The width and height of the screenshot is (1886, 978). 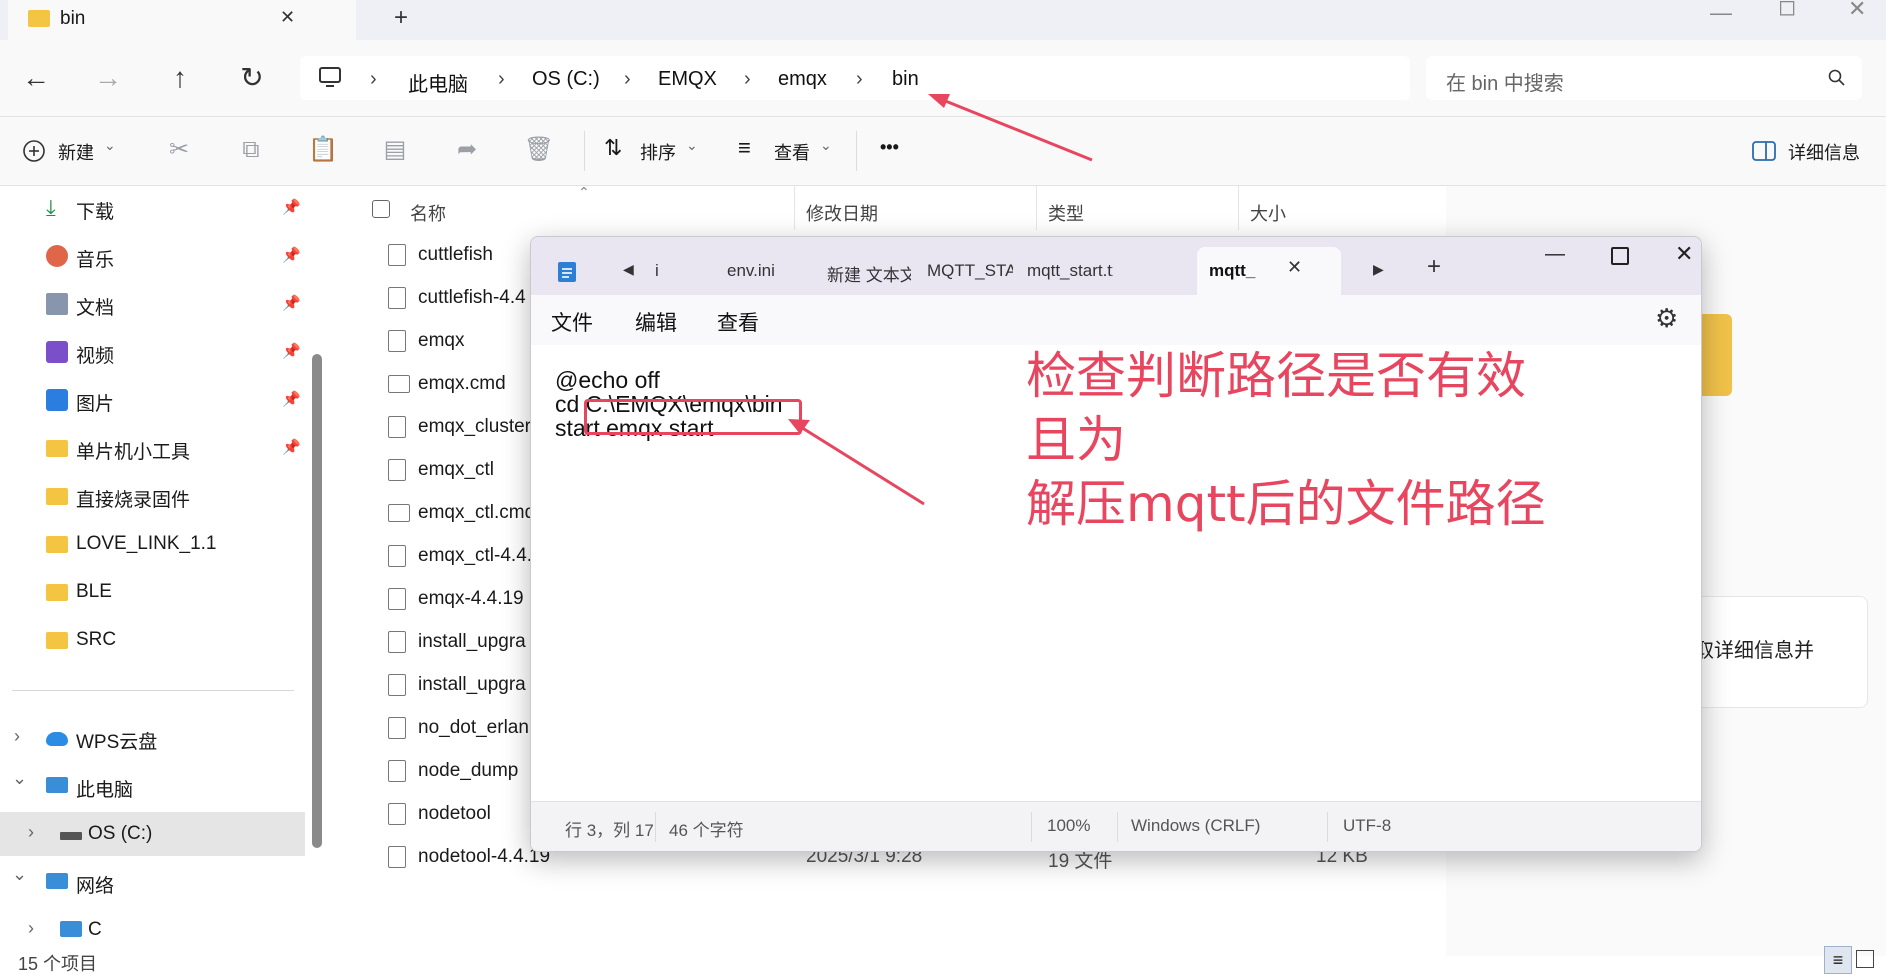 What do you see at coordinates (939, 101) in the screenshot?
I see `arrowhead-breadcrumb` at bounding box center [939, 101].